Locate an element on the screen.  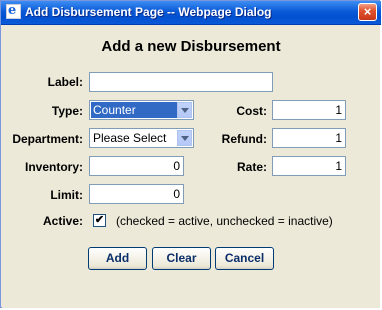
cost-field-label: Cost: is located at coordinates (251, 111).